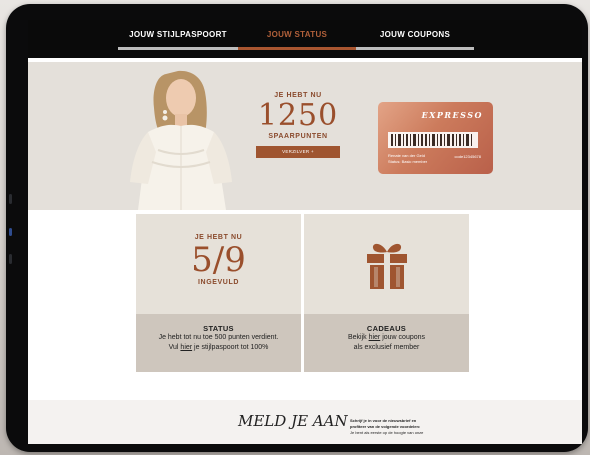 Image resolution: width=590 pixels, height=455 pixels. I want to click on newsletter-intro-2: profiteer van de volgende voordelen:, so click(385, 426).